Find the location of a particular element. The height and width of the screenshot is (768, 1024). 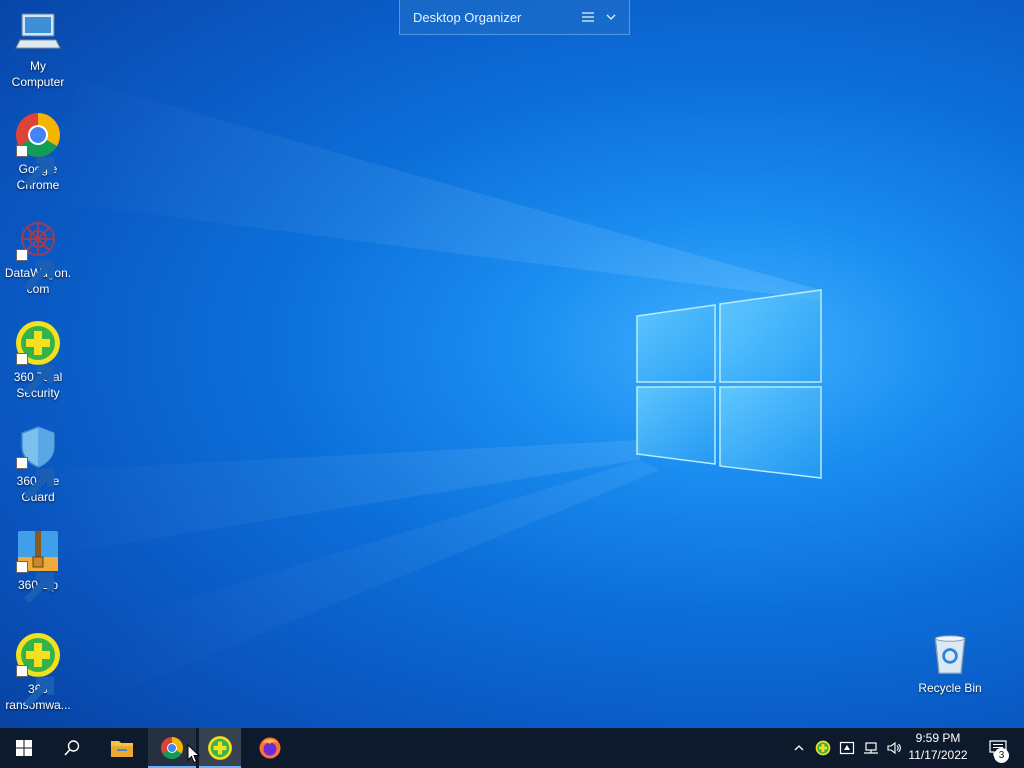

start-button is located at coordinates (24, 748).